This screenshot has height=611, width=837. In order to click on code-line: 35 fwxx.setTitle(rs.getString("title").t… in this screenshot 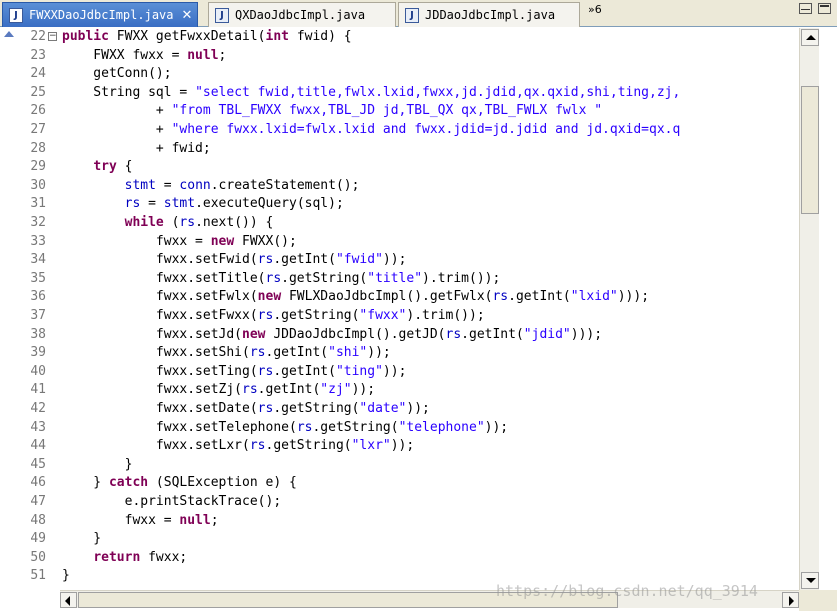, I will do `click(399, 279)`.